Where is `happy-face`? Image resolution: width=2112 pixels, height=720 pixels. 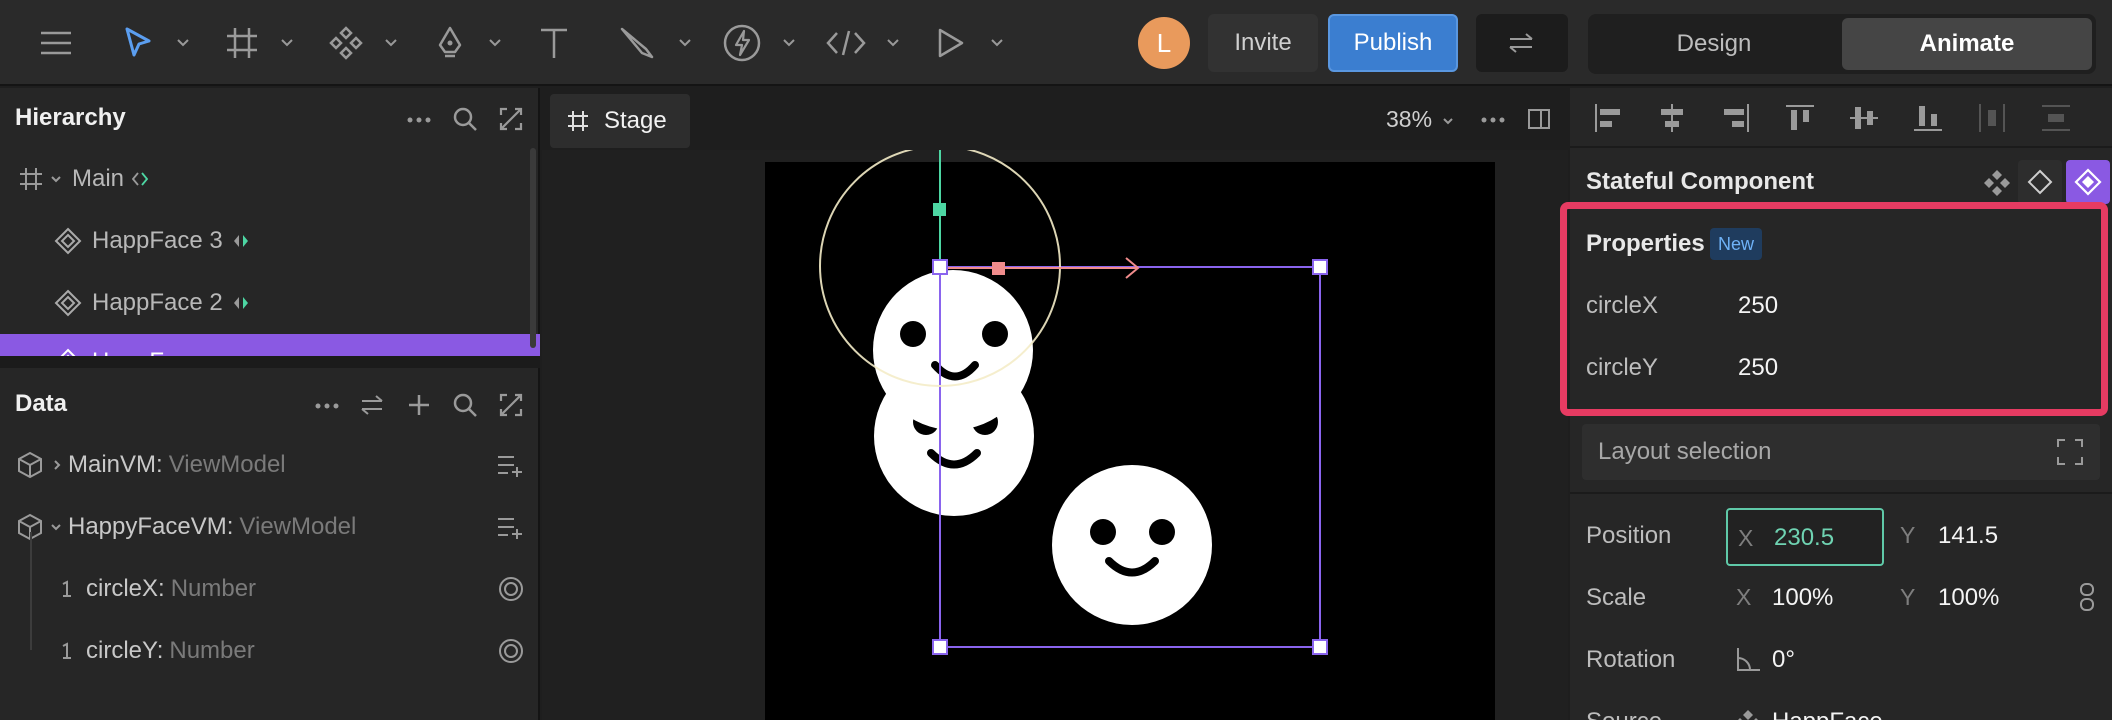 happy-face is located at coordinates (1132, 545).